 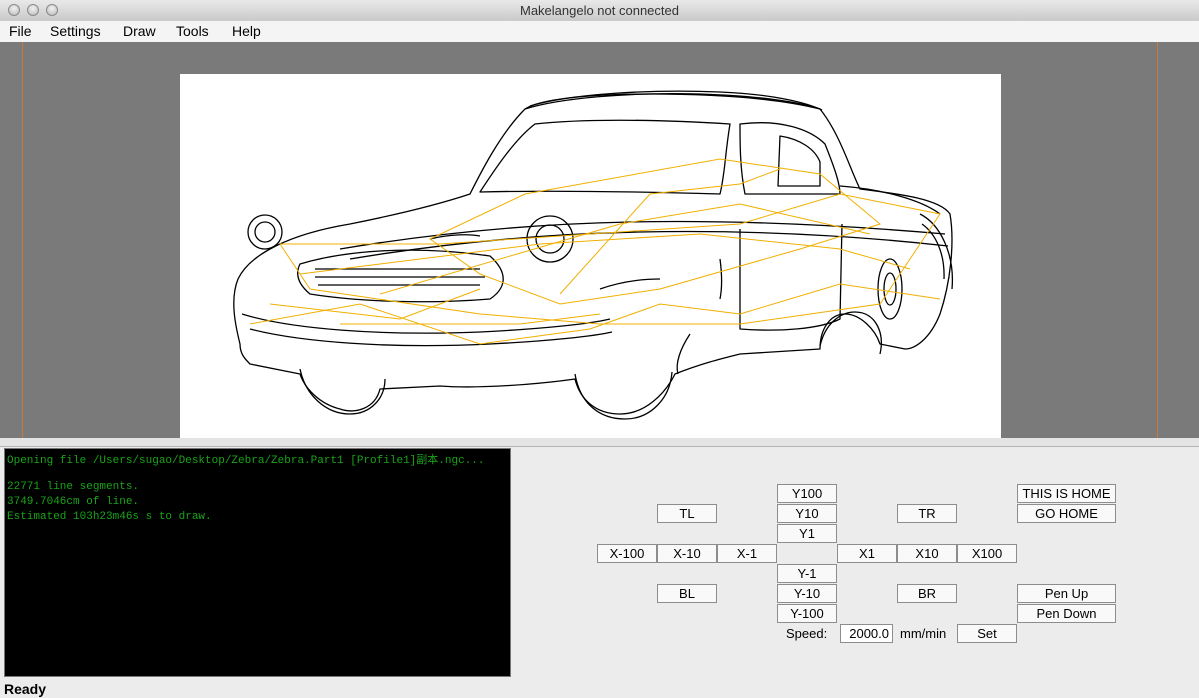 What do you see at coordinates (20, 31) in the screenshot?
I see `menu-file: File` at bounding box center [20, 31].